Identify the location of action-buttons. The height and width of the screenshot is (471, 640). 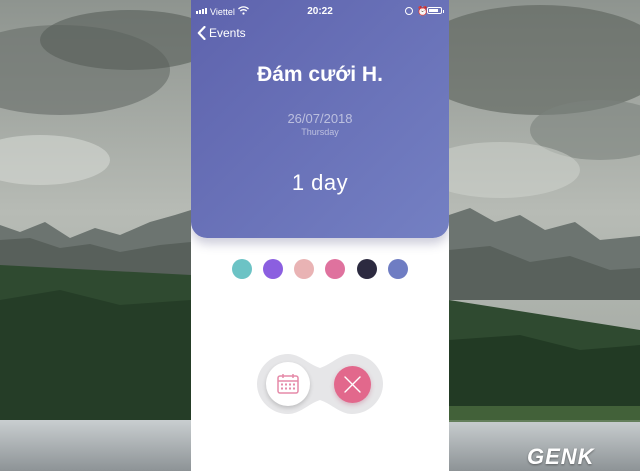
(320, 384).